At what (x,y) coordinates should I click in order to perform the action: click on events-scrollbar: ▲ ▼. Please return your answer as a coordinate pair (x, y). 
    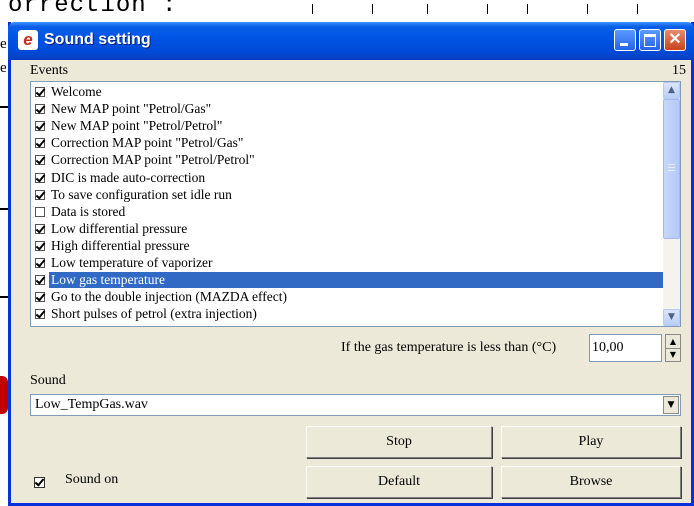
    Looking at the image, I should click on (671, 204).